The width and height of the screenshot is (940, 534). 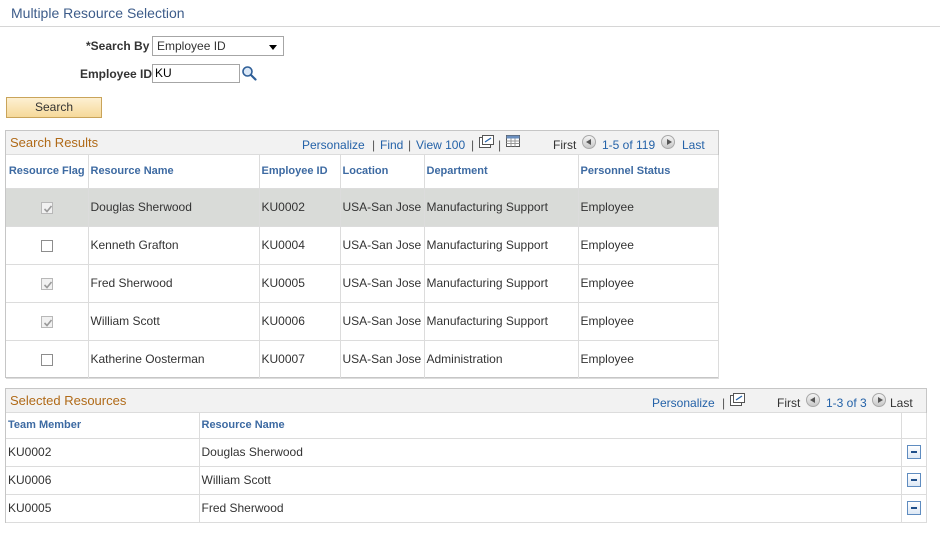 I want to click on resource-name-cell: Katherine Oosterman, so click(x=174, y=359).